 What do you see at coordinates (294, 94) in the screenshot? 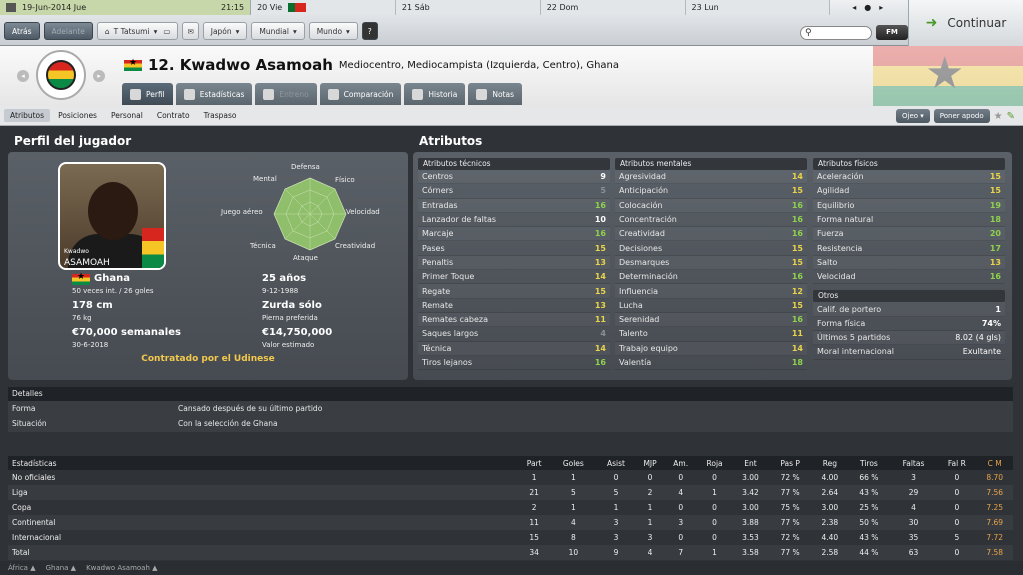
I see `tab-label: Entreno` at bounding box center [294, 94].